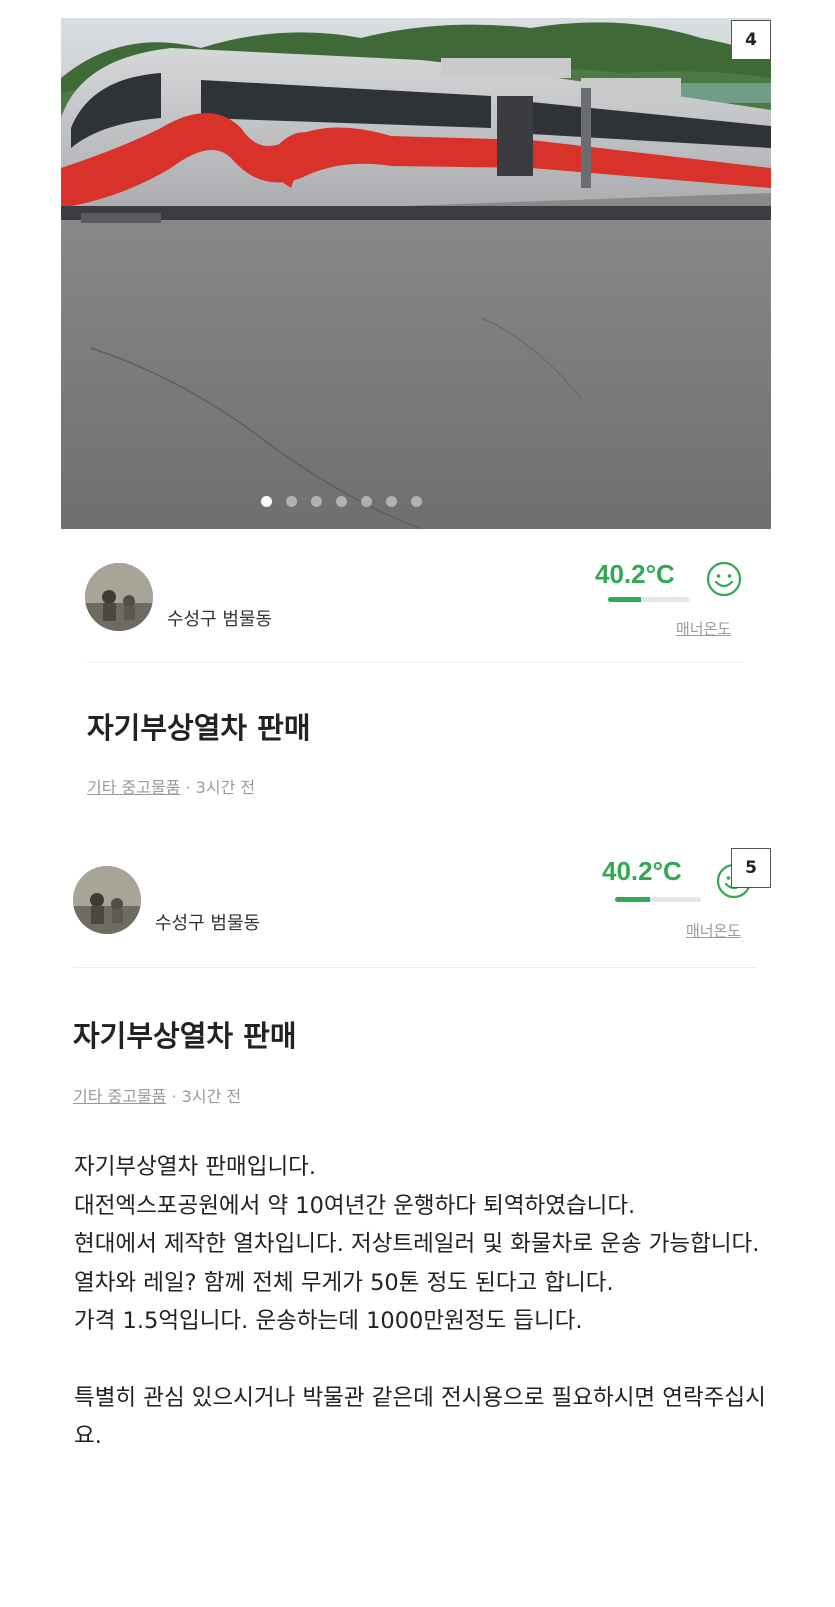 This screenshot has height=1607, width=835. I want to click on description-line: 특별히 관심 있으시거나 박물관 같은데 전시용으로 필요하시면 연락주십시요., so click(420, 1417).